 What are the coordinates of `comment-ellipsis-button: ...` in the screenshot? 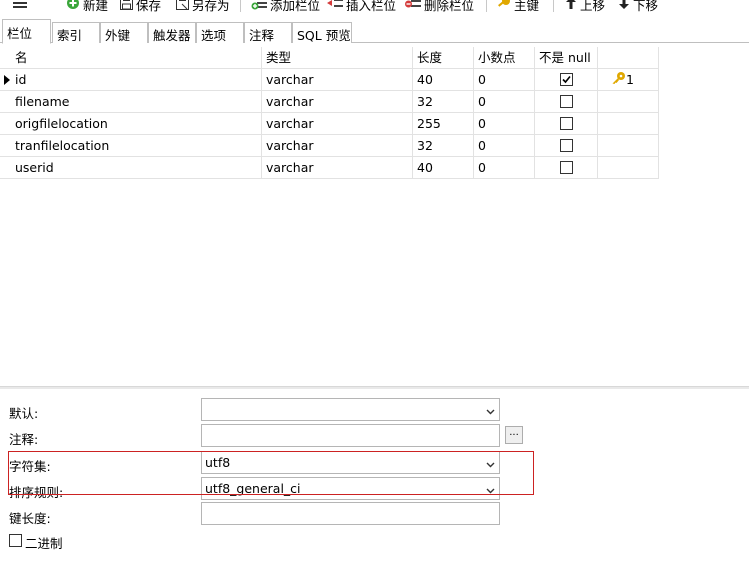 It's located at (514, 435).